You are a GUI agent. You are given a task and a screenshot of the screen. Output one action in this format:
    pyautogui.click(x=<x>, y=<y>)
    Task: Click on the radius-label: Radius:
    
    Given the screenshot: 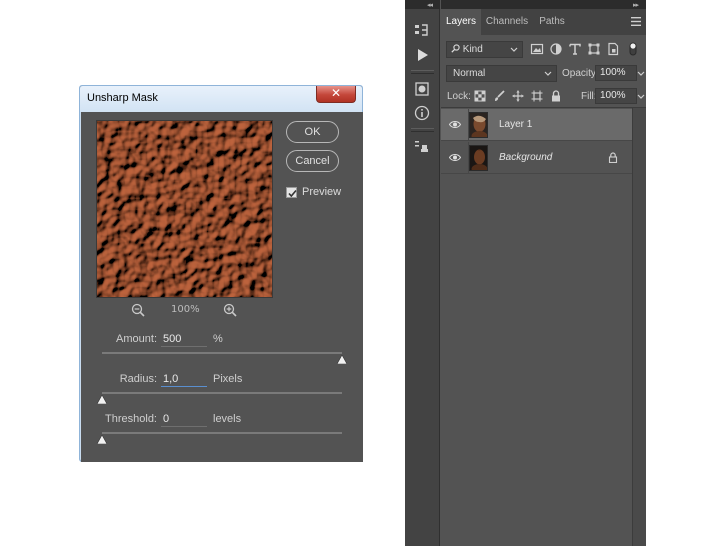 What is the action you would take?
    pyautogui.click(x=138, y=379)
    